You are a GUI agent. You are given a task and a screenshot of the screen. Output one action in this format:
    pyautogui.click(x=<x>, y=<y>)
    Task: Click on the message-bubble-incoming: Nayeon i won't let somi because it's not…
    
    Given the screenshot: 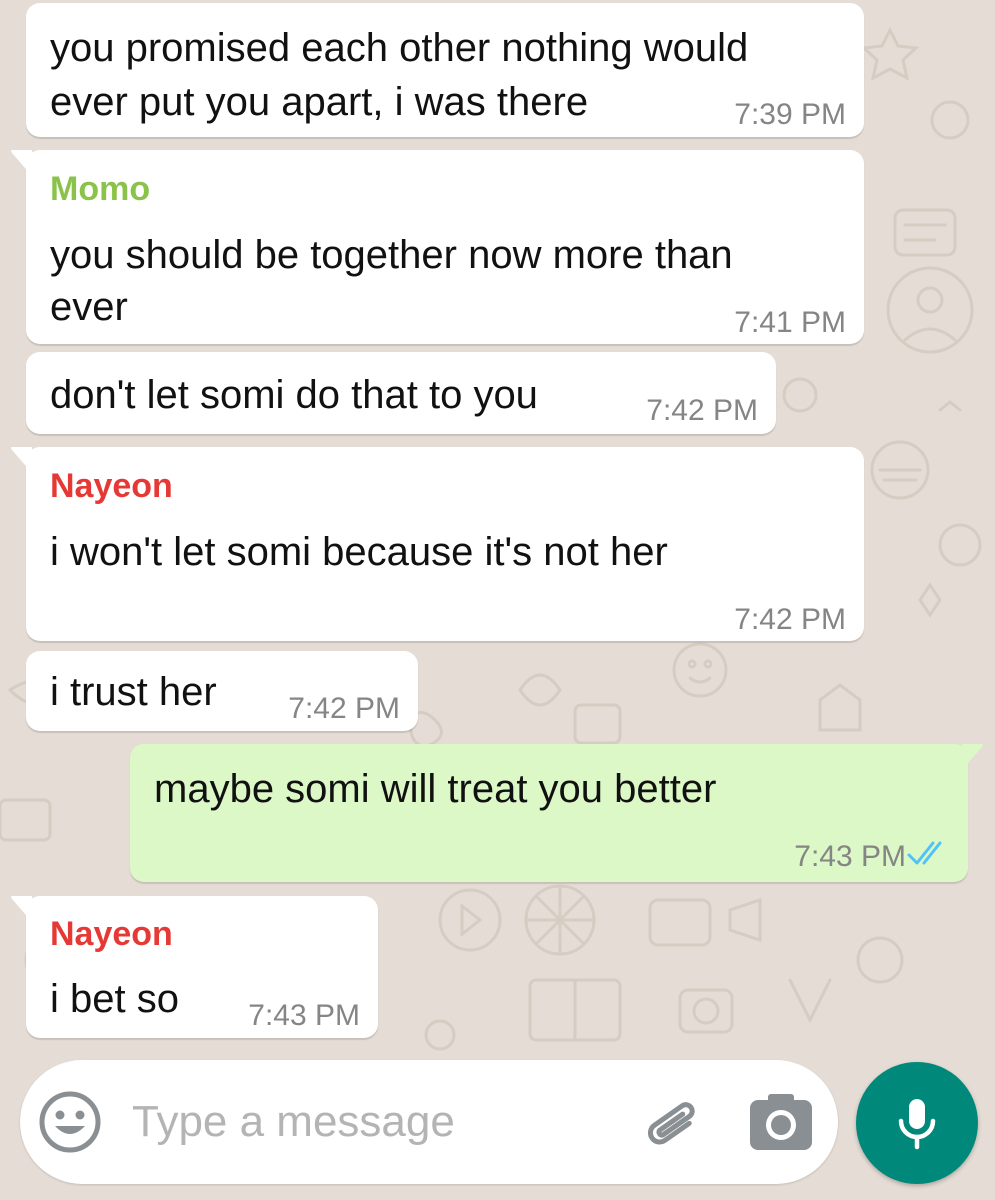 What is the action you would take?
    pyautogui.click(x=437, y=544)
    